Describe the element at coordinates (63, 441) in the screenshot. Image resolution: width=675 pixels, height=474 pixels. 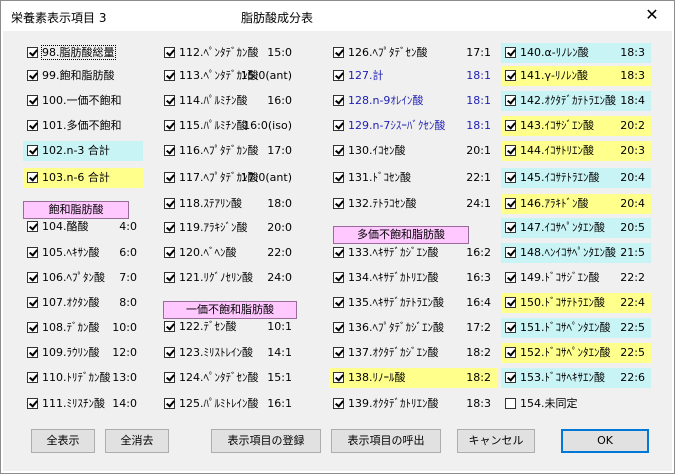
I see `show-all-button: 全表示` at that location.